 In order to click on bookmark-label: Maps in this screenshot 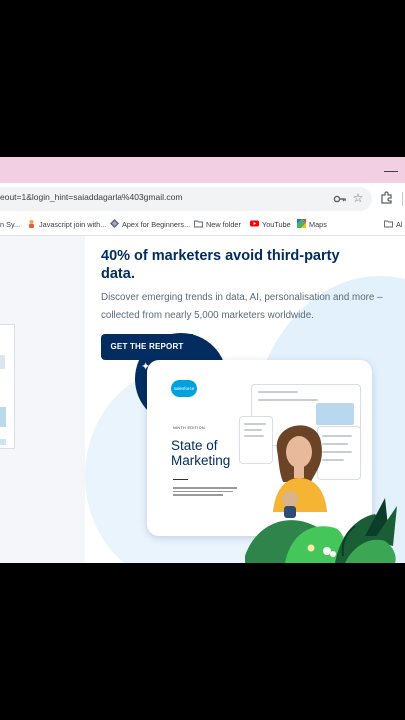, I will do `click(318, 224)`.